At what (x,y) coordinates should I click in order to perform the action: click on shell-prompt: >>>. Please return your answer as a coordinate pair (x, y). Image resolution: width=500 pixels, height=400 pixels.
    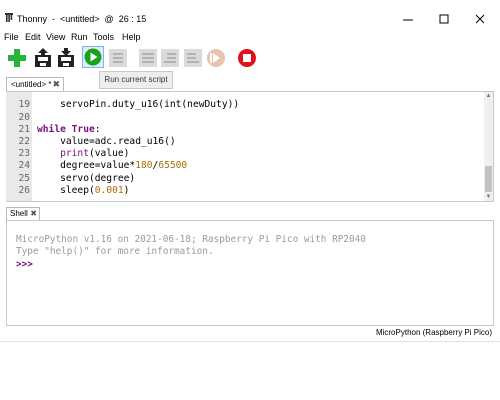
    Looking at the image, I should click on (24, 264).